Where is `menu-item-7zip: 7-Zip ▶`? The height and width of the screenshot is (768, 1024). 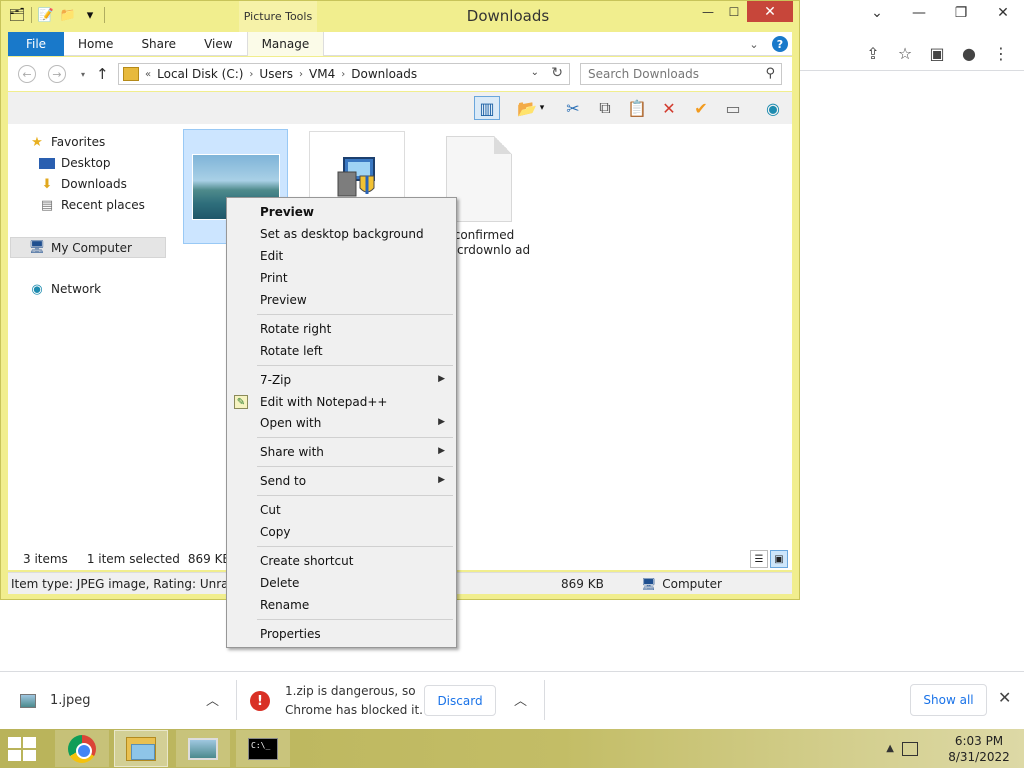
menu-item-7zip: 7-Zip ▶ is located at coordinates (341, 380).